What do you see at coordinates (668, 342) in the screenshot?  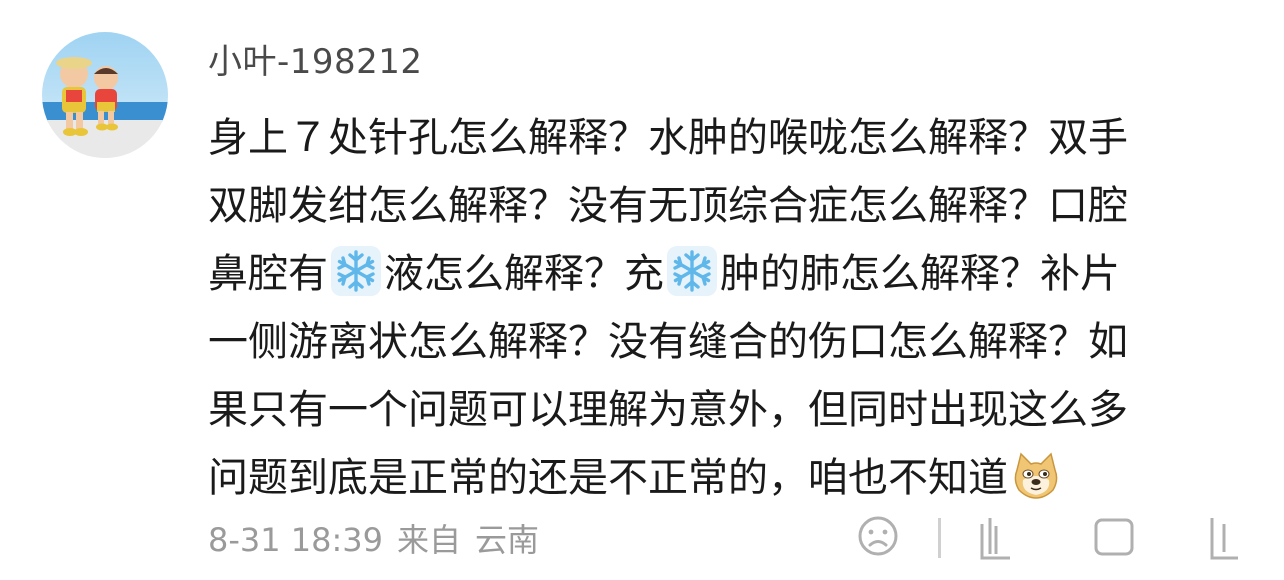 I see `comment-text-segment: 一侧游离状怎么解释？没有缝合的伤口怎么解释？如` at bounding box center [668, 342].